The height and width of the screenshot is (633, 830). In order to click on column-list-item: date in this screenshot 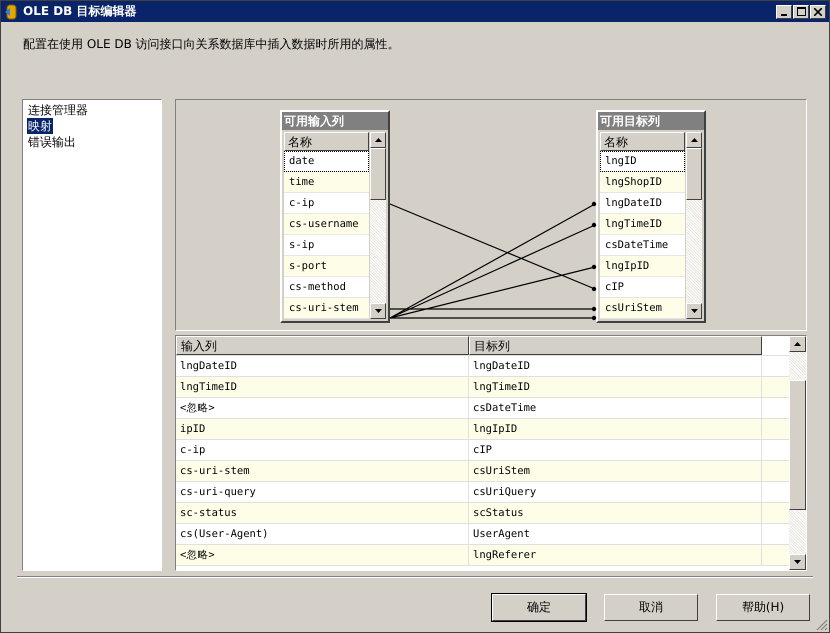, I will do `click(326, 161)`.